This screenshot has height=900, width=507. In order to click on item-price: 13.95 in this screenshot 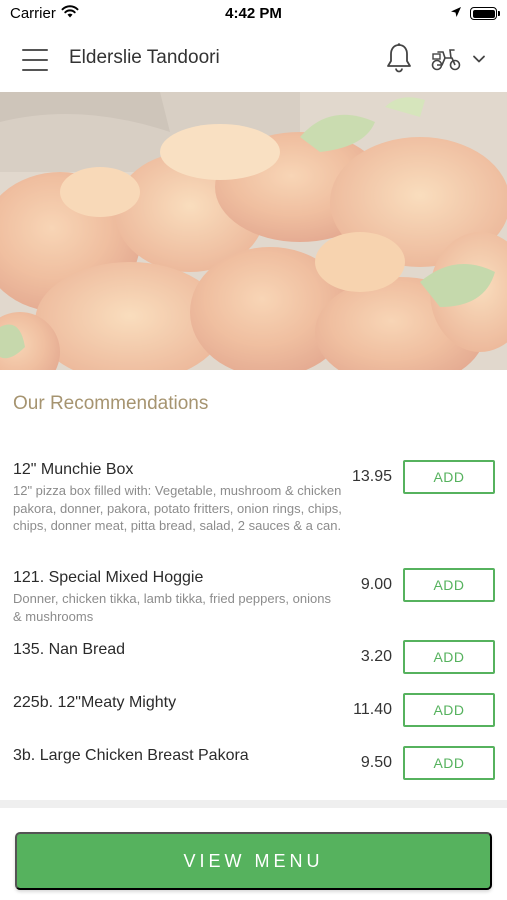, I will do `click(371, 476)`.